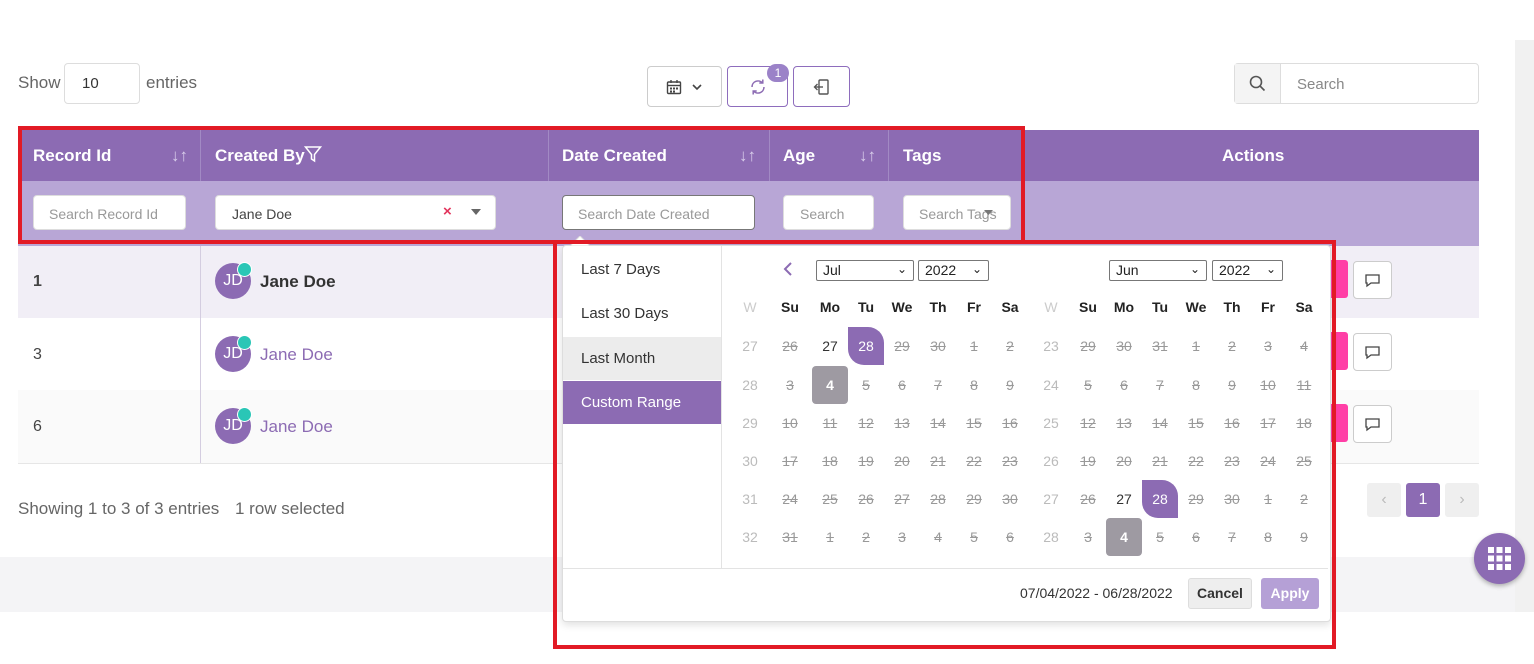 The width and height of the screenshot is (1534, 664). I want to click on export-button, so click(821, 86).